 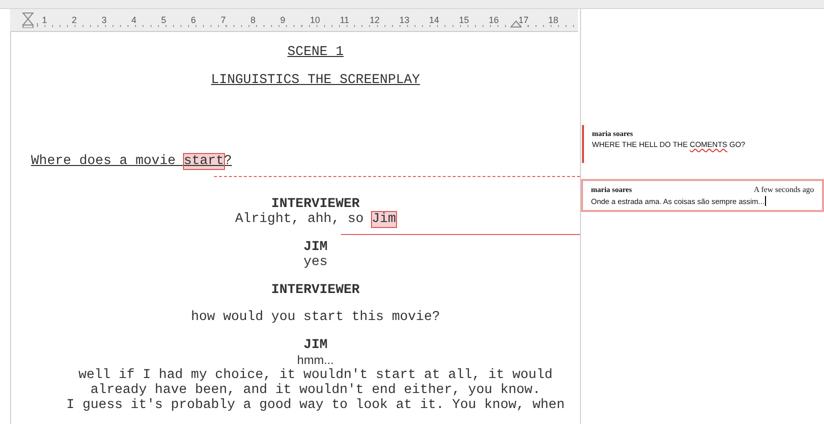 I want to click on ruler-number: 9, so click(x=295, y=20).